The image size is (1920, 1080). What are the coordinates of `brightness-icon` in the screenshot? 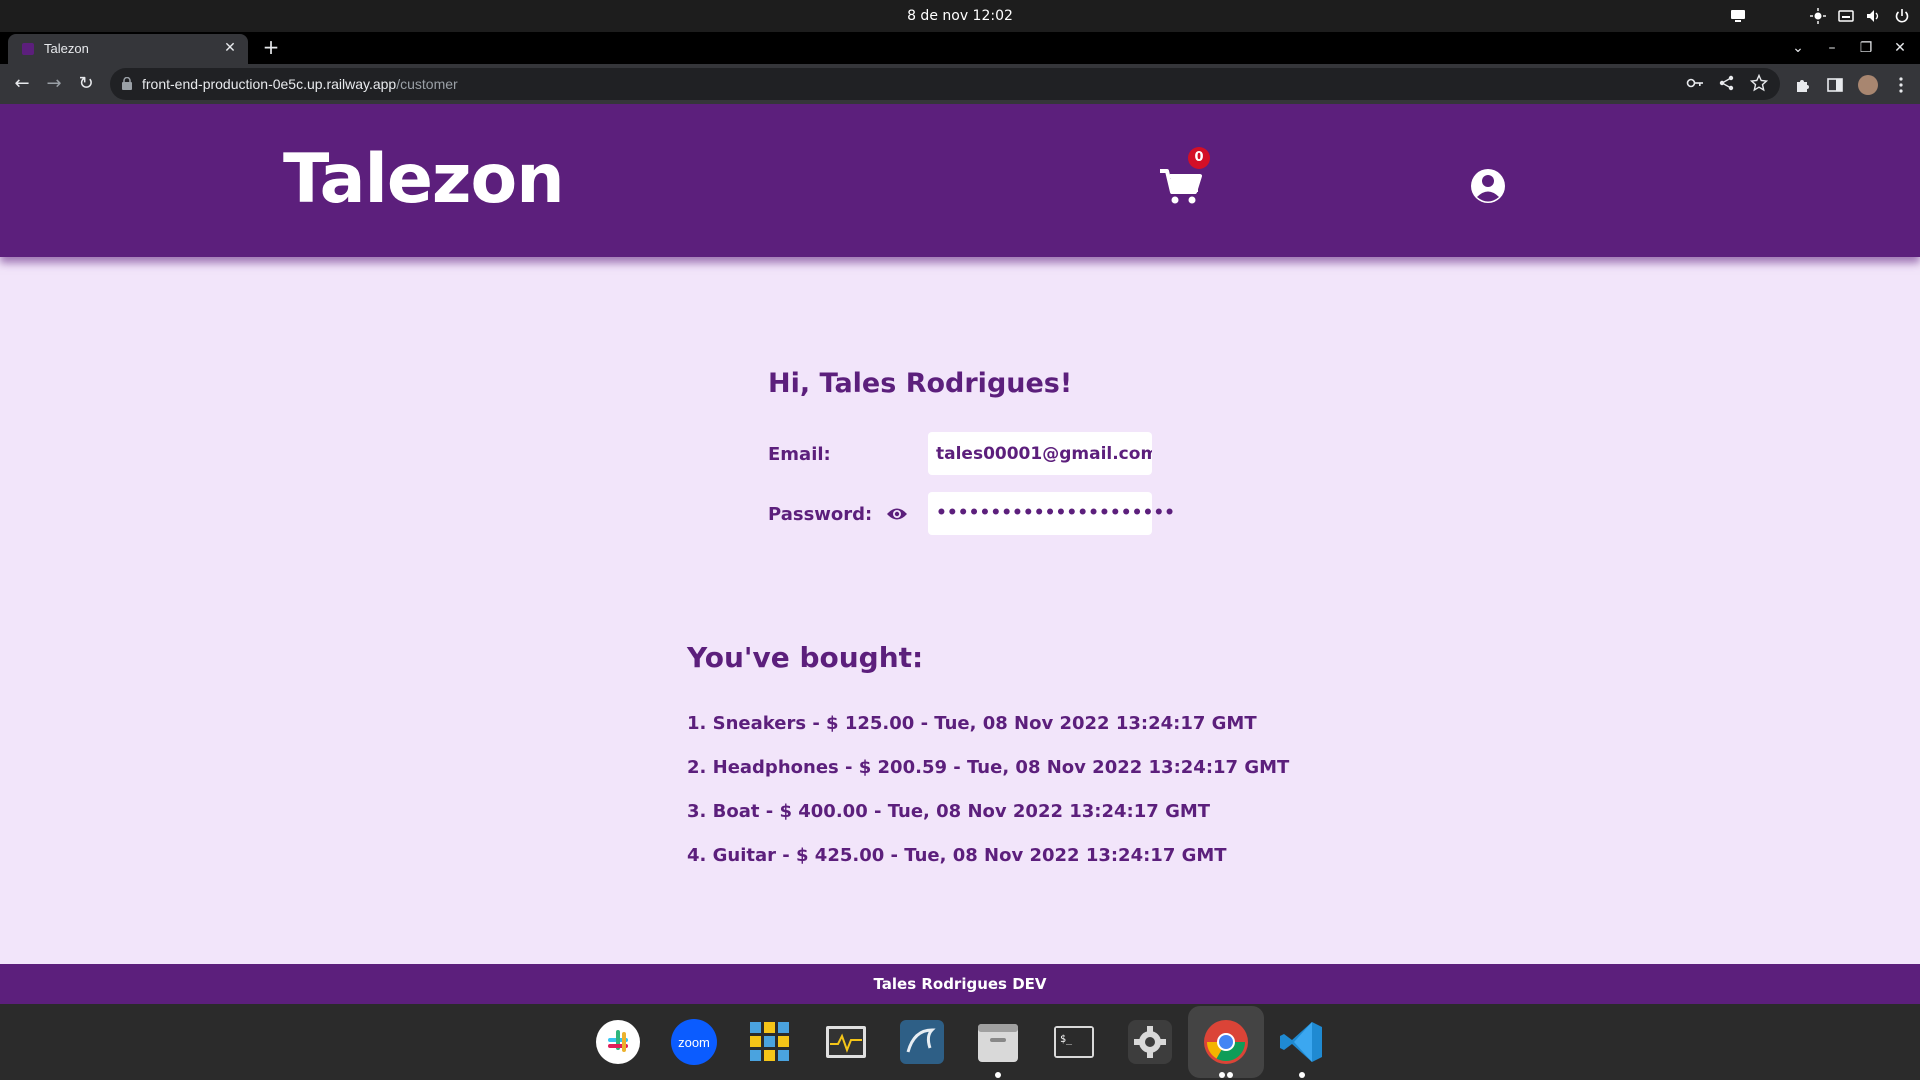 It's located at (1818, 16).